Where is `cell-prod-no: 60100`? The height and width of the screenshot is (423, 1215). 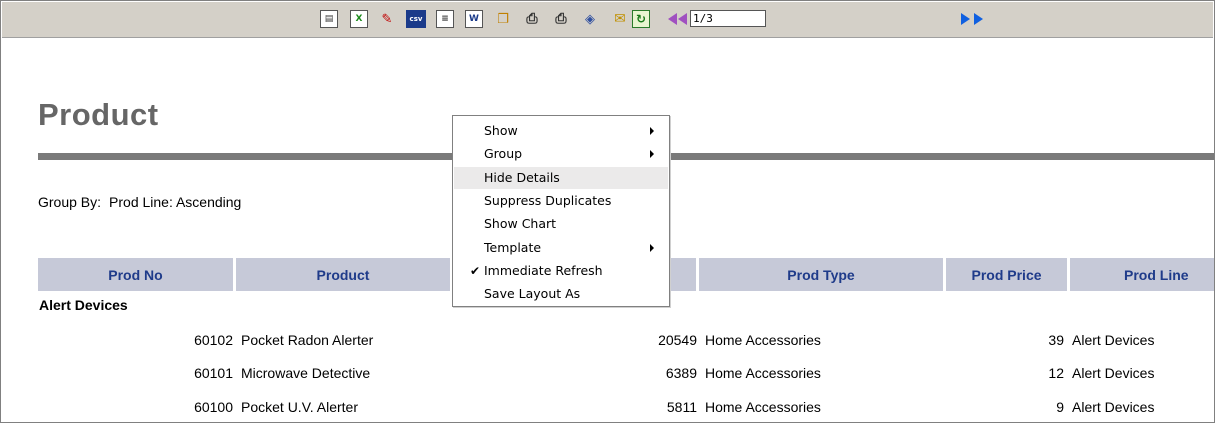 cell-prod-no: 60100 is located at coordinates (213, 407).